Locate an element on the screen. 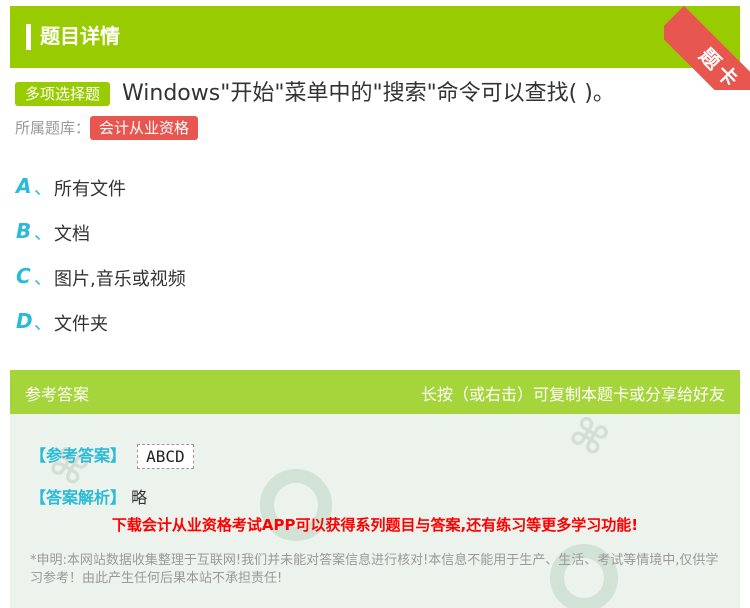  analysis-value: 略 is located at coordinates (139, 497).